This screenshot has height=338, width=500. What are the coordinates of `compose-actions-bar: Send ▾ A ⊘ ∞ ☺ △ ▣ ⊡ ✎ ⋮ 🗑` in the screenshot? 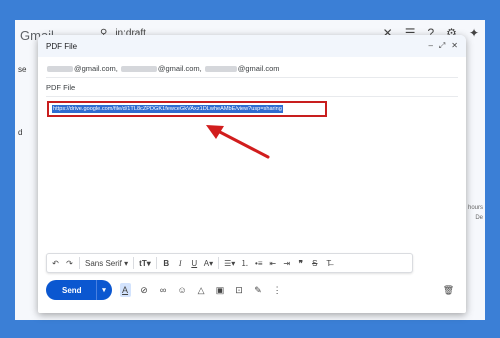 It's located at (252, 290).